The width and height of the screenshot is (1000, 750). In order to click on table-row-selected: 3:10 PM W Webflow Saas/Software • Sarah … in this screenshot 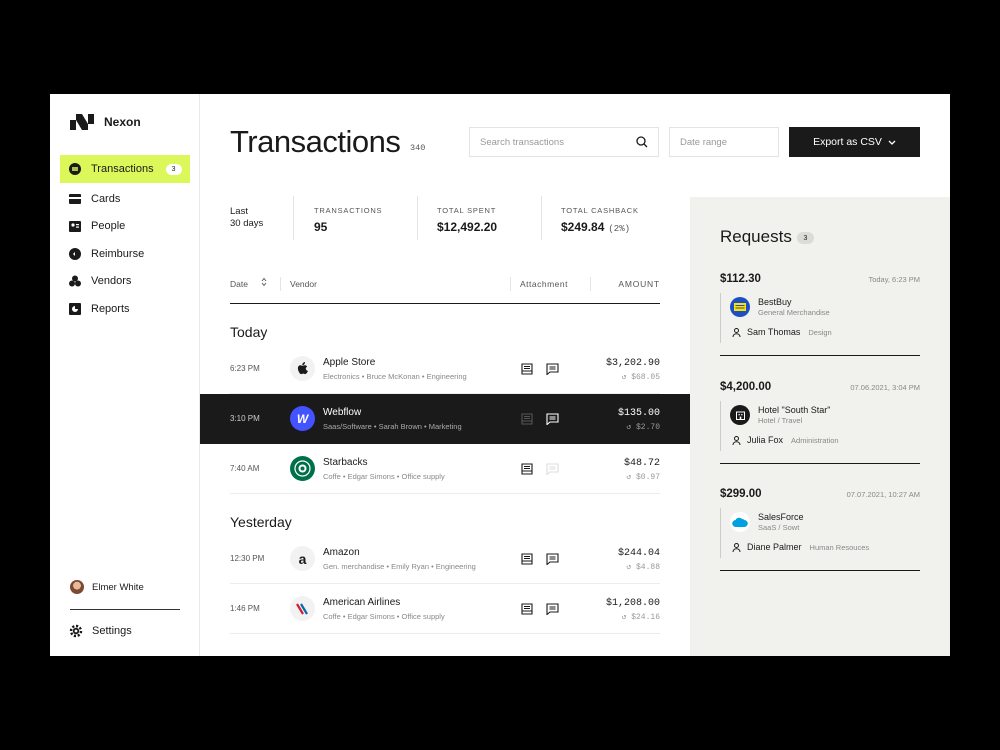, I will do `click(445, 419)`.